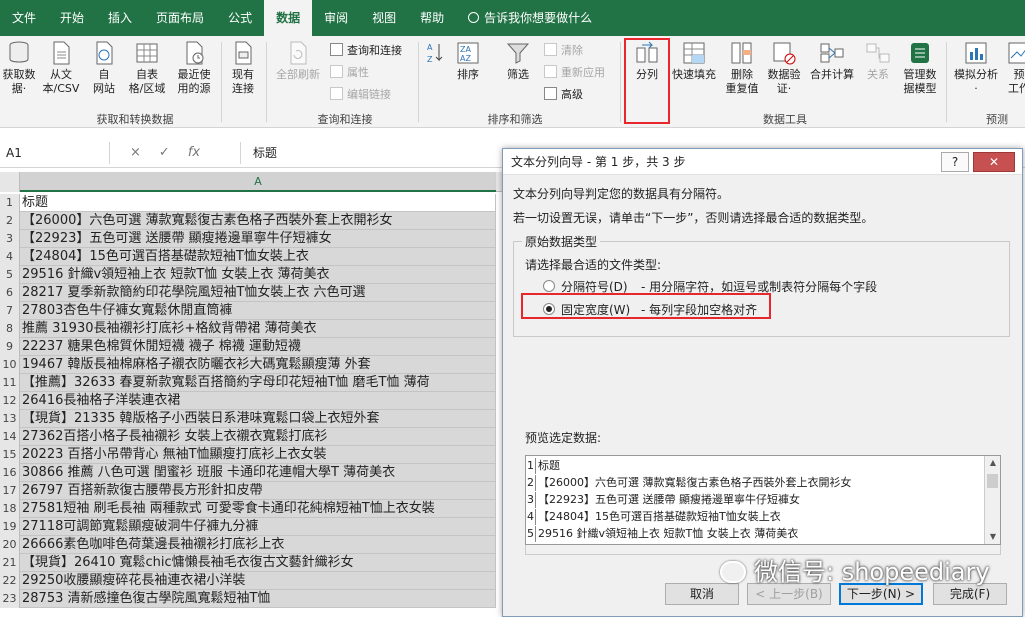 This screenshot has width=1025, height=617. I want to click on tab-formulas: 公式, so click(240, 18).